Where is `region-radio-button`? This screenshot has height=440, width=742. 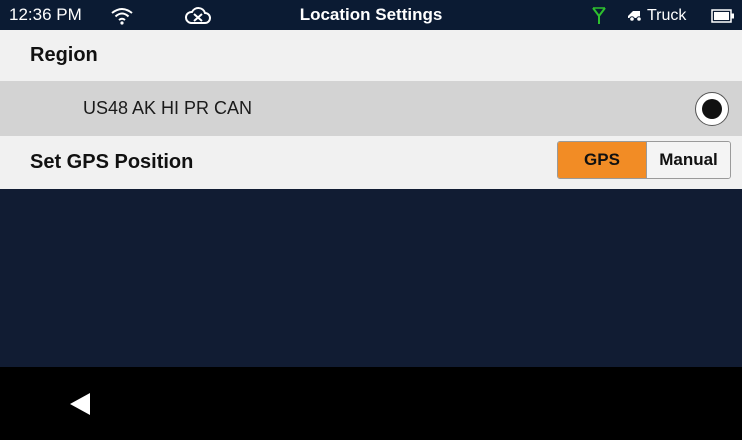
region-radio-button is located at coordinates (712, 109).